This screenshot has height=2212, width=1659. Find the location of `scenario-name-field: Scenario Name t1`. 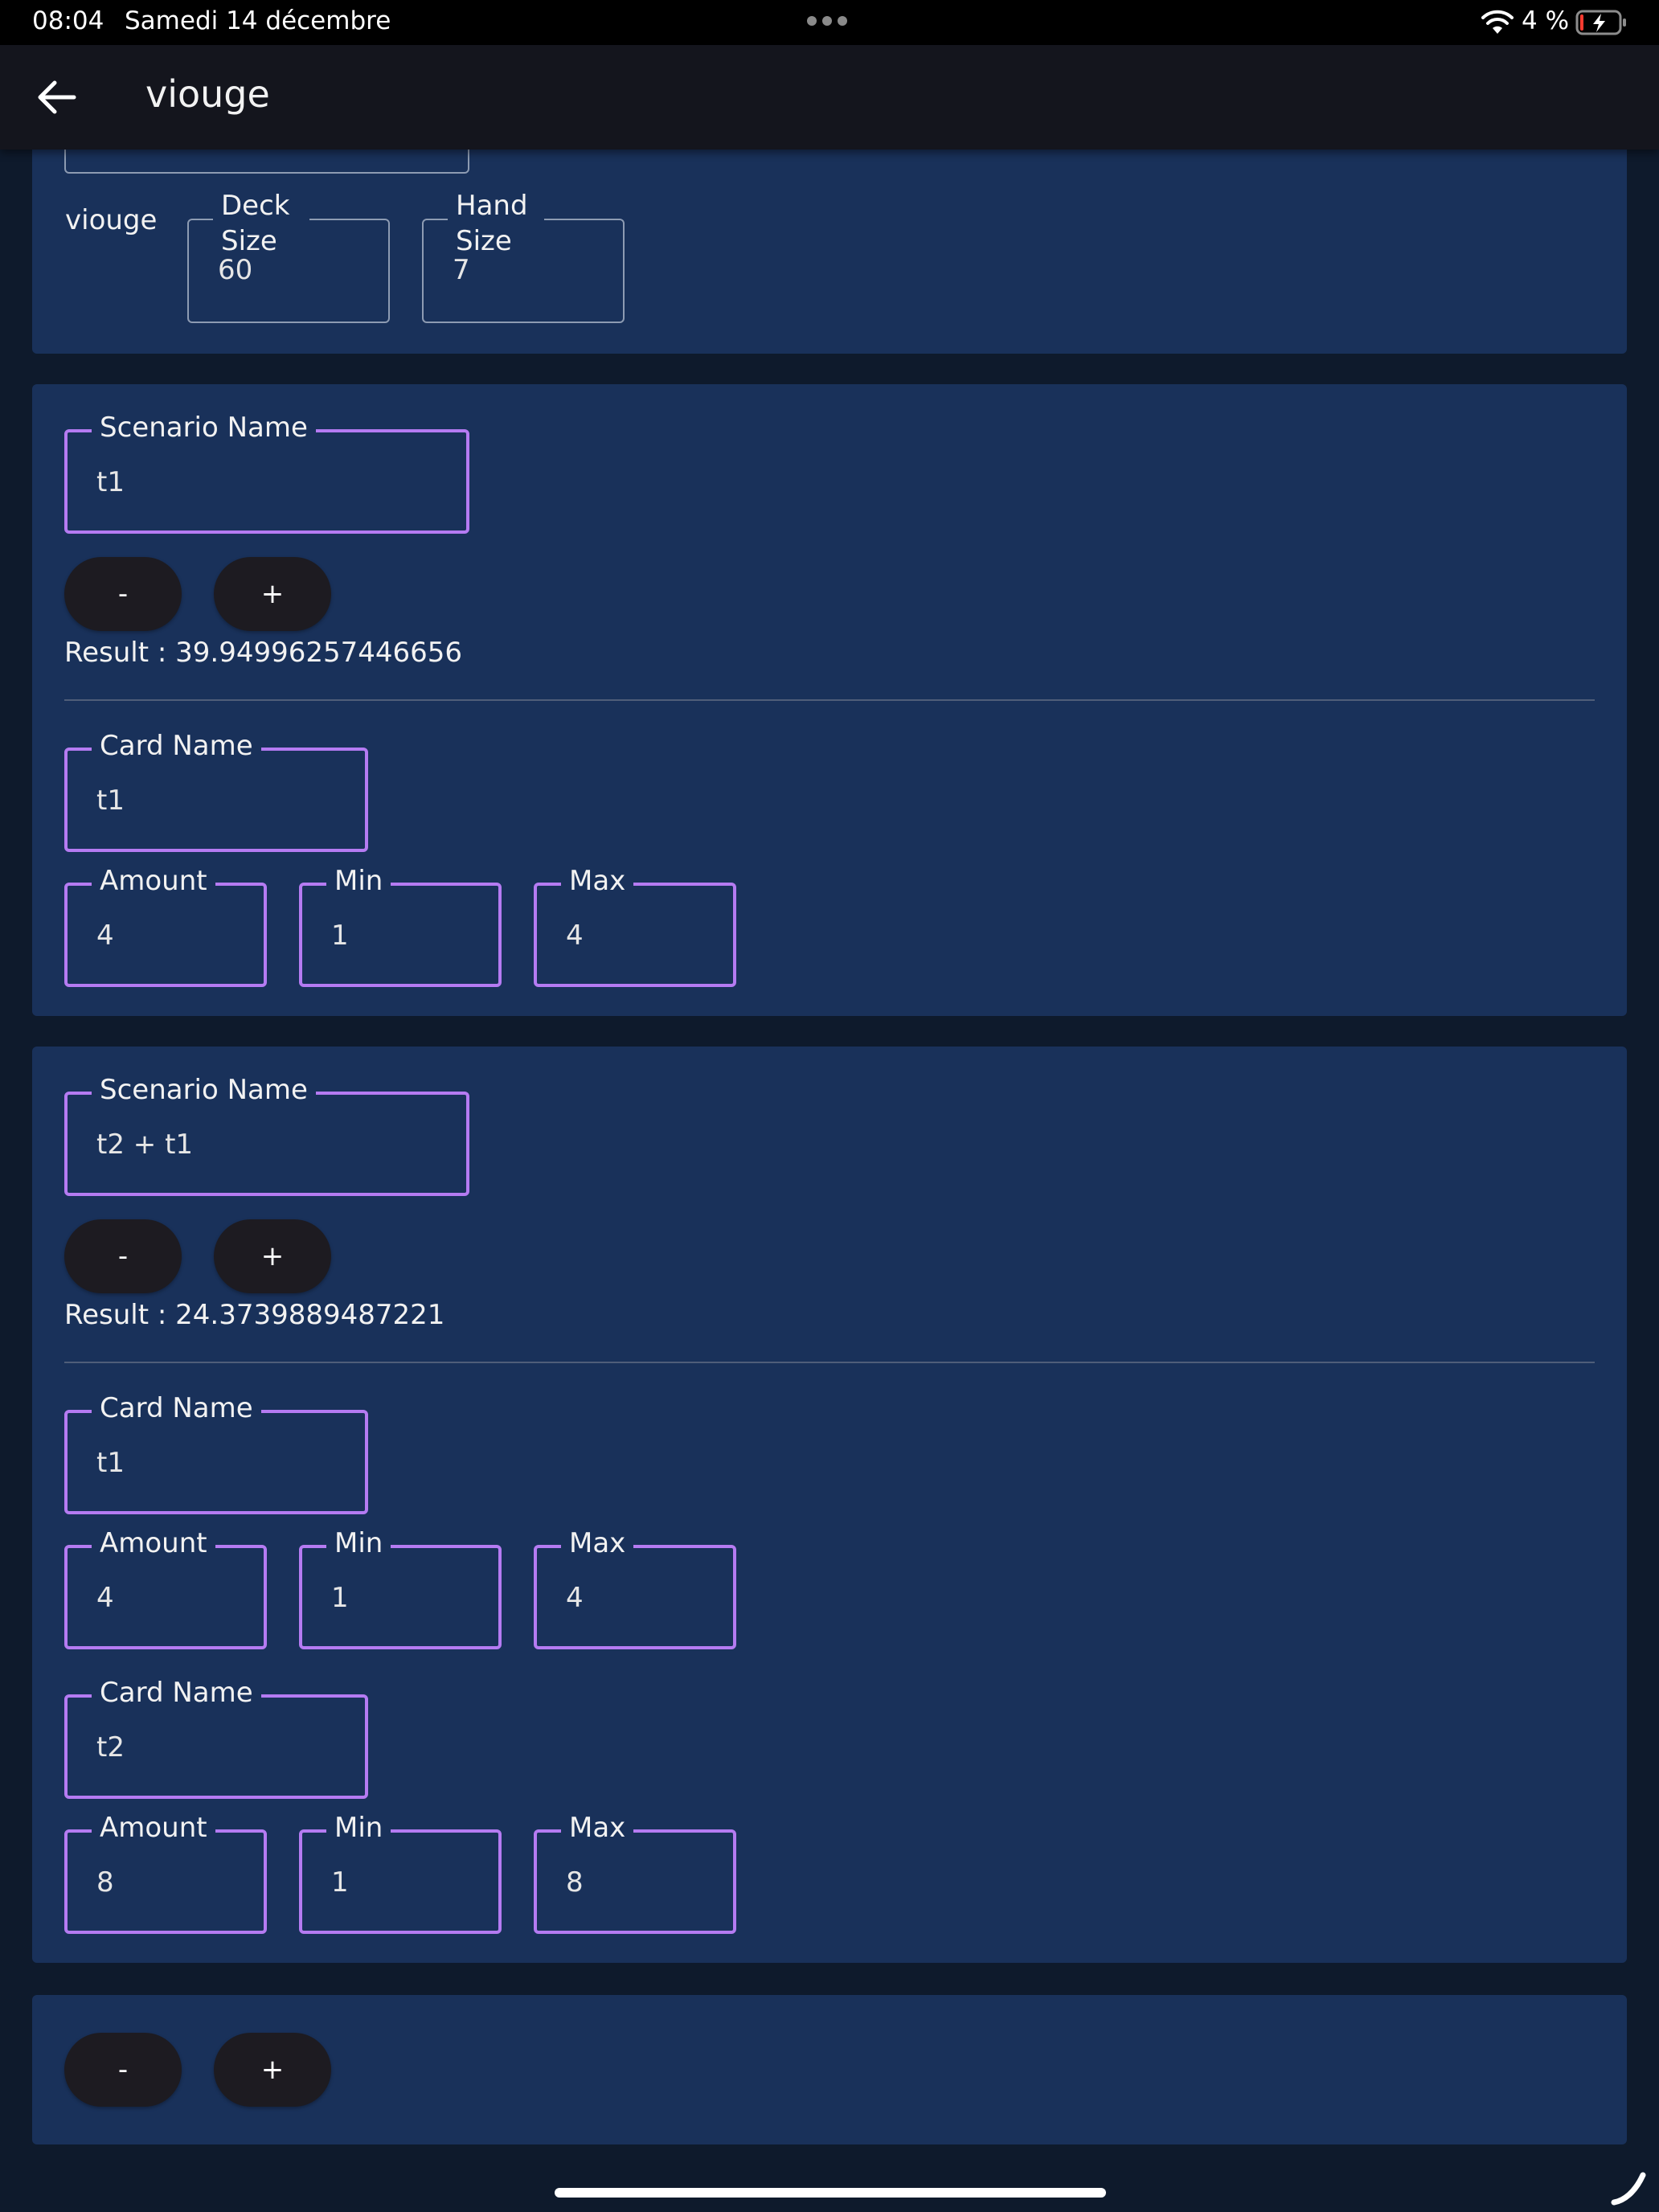

scenario-name-field: Scenario Name t1 is located at coordinates (266, 472).